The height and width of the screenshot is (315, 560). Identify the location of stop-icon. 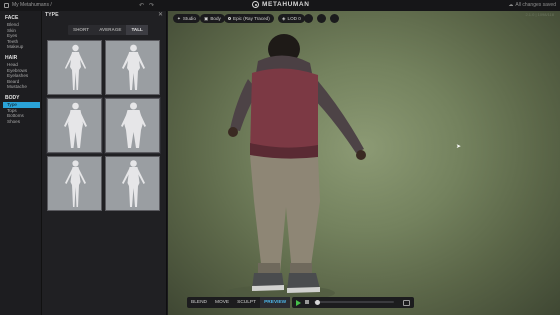
(307, 302).